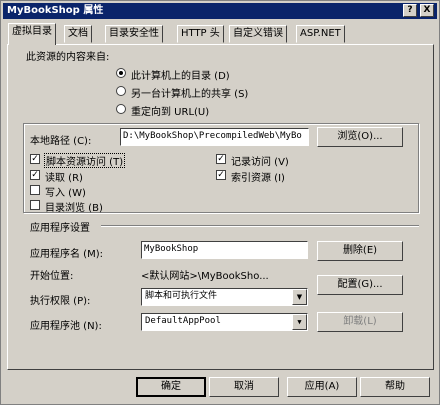  What do you see at coordinates (221, 159) in the screenshot?
I see `checkbox-log-visits: ✓` at bounding box center [221, 159].